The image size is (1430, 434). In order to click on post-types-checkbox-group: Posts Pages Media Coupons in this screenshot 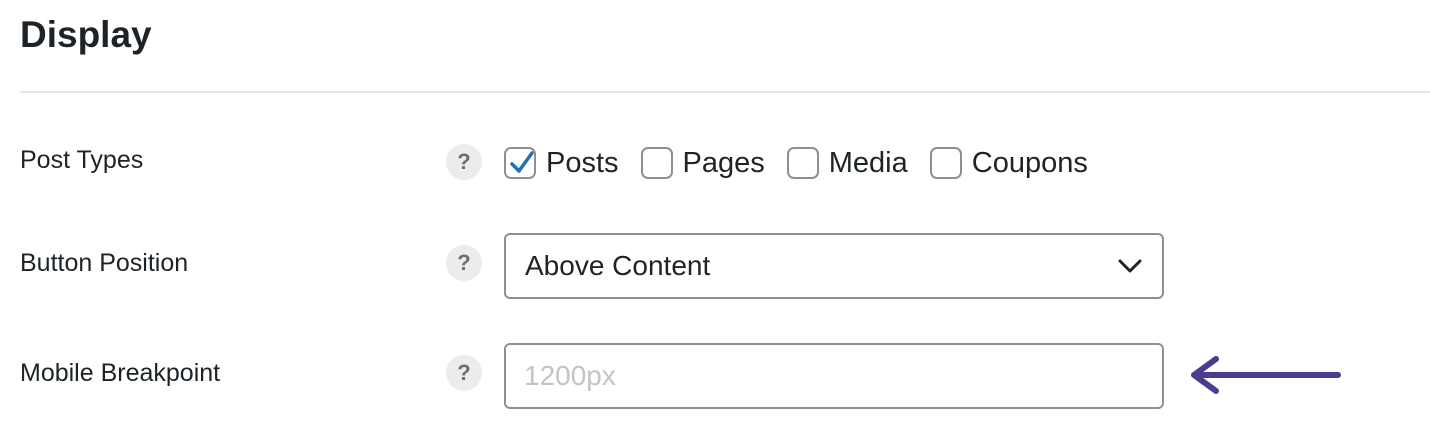, I will do `click(807, 163)`.